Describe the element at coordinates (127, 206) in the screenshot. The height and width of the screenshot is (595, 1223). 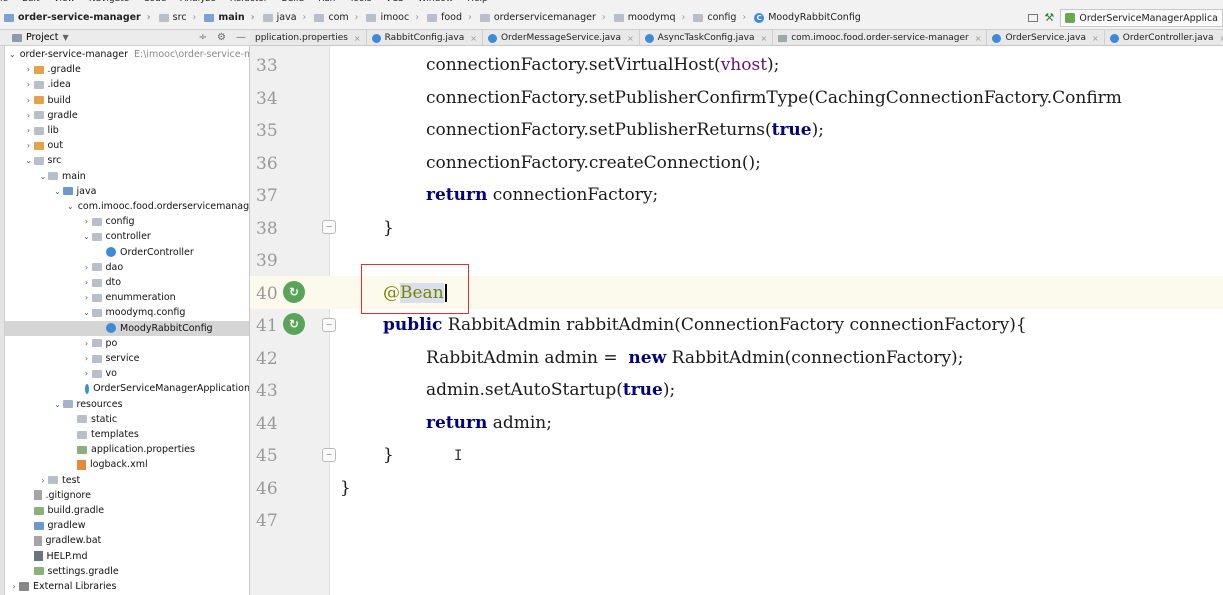
I see `tree-item: ⌄ com.imooc.food.orderservicemanage` at that location.